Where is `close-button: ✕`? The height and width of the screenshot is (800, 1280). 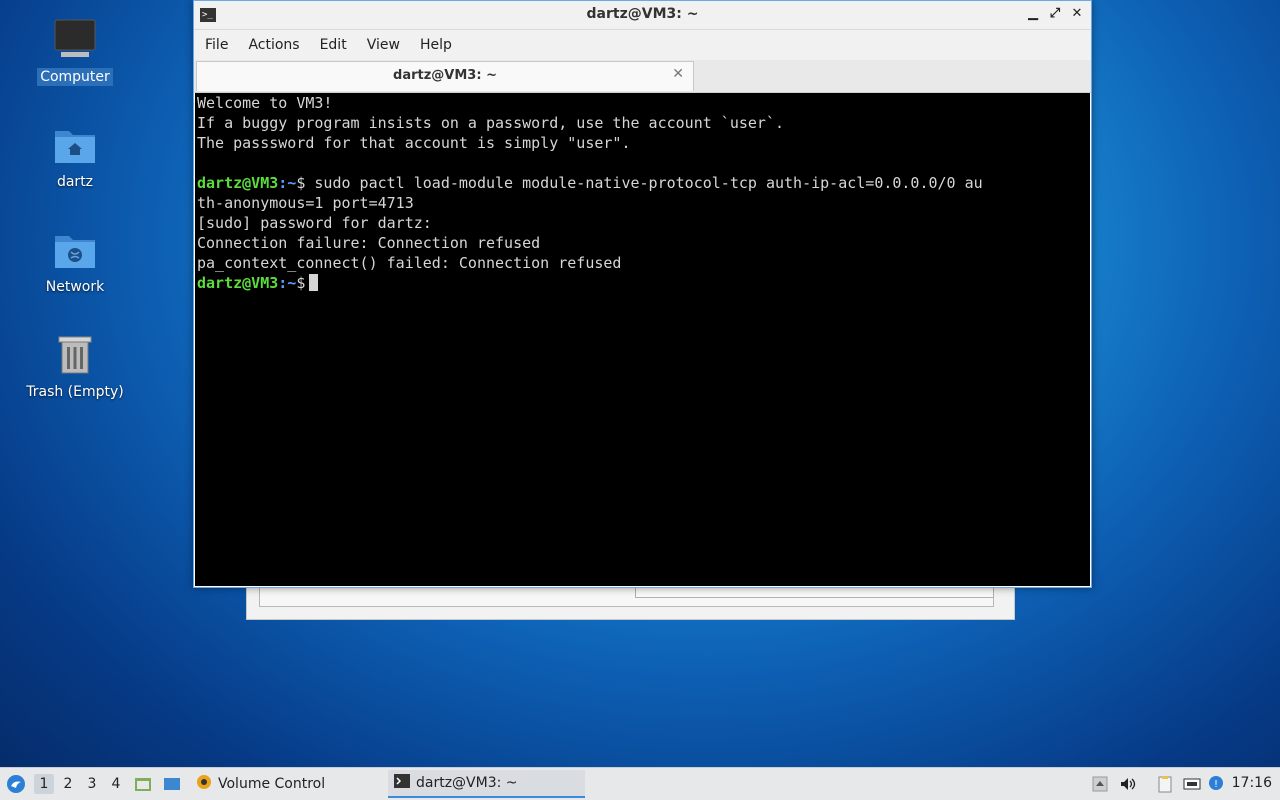 close-button: ✕ is located at coordinates (1077, 14).